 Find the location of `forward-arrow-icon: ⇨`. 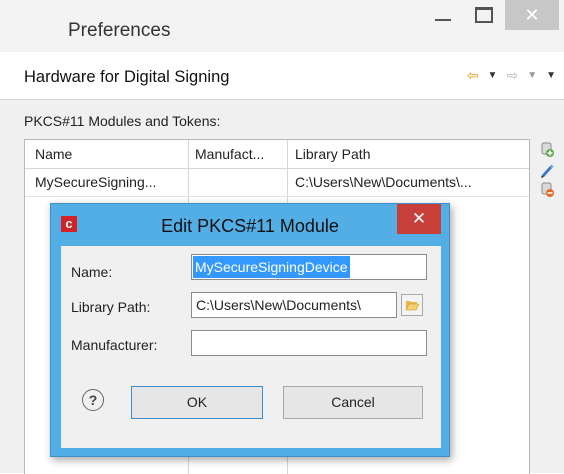

forward-arrow-icon: ⇨ is located at coordinates (512, 75).